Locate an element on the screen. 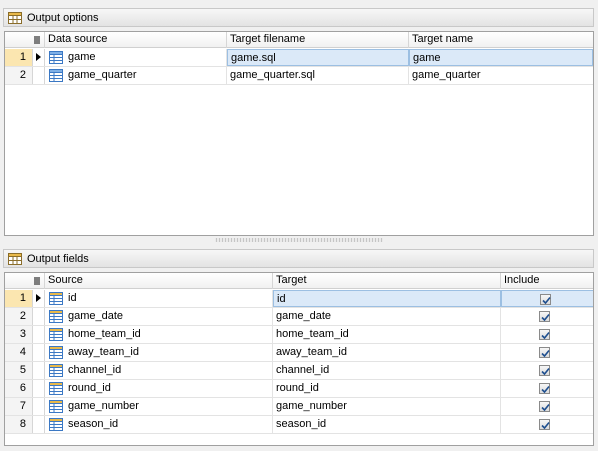 Image resolution: width=598 pixels, height=451 pixels. table-row: 2 game_date game_date is located at coordinates (299, 317).